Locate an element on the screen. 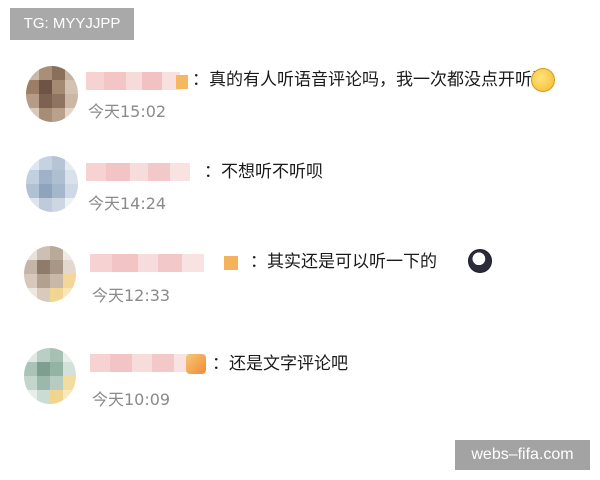 The image size is (600, 480). timestamp: 今天10:09 is located at coordinates (131, 399).